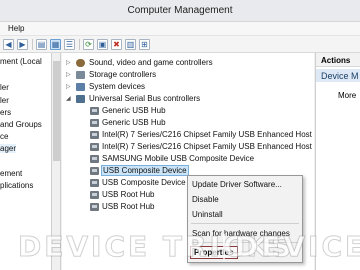 This screenshot has height=270, width=360. Describe the element at coordinates (88, 44) in the screenshot. I see `scan-icon: ⟳` at that location.